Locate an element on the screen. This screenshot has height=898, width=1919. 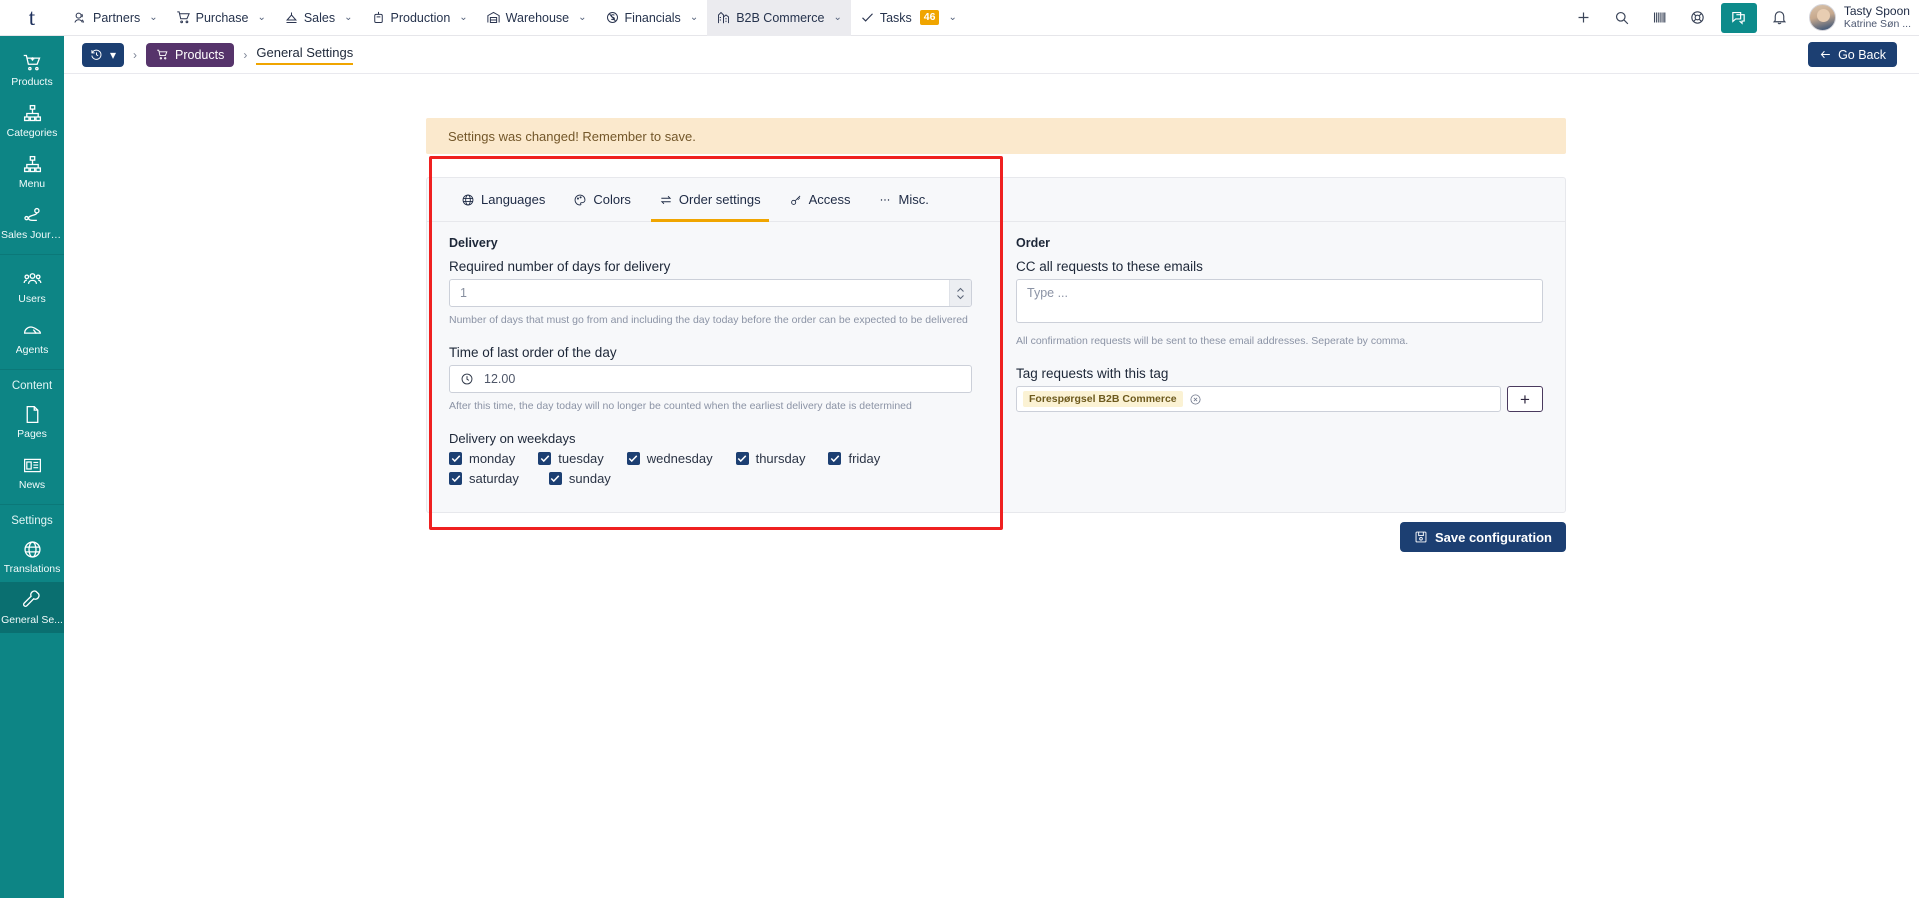
tab-colors: Colors is located at coordinates (602, 200).